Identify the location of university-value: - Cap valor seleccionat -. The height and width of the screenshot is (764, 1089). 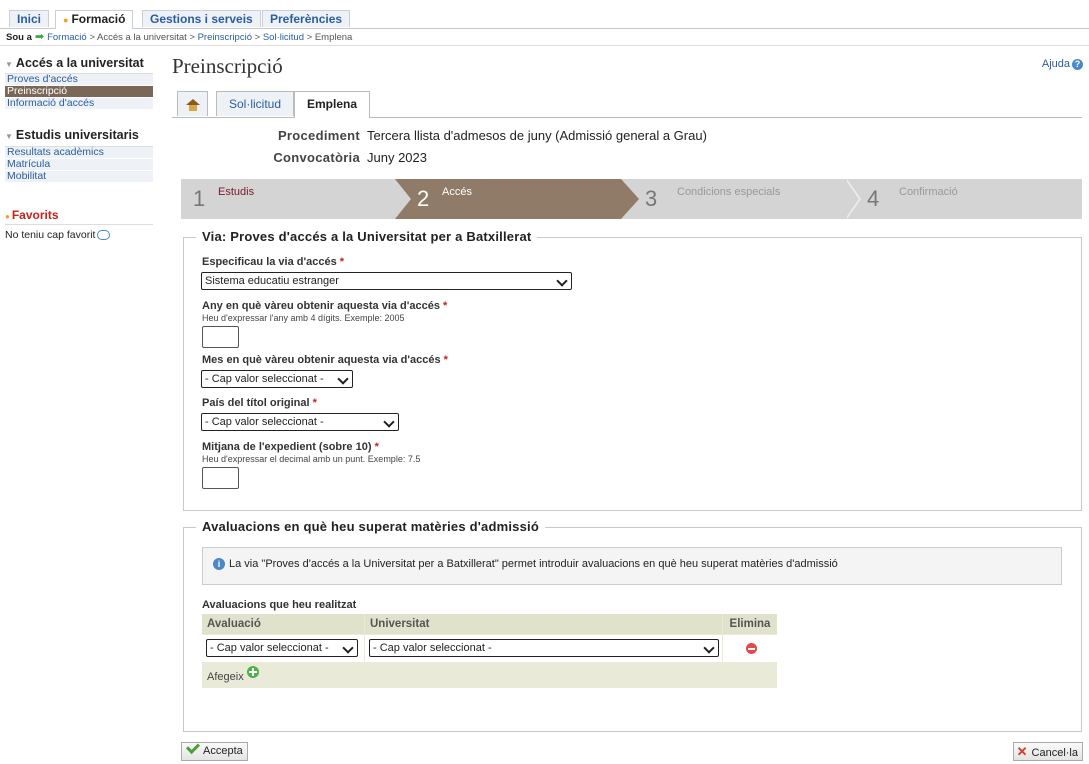
(432, 648).